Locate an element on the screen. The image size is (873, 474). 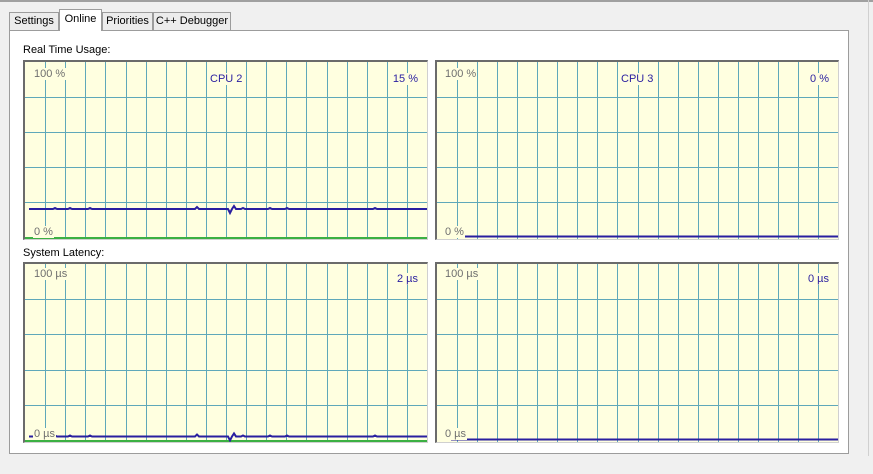
cpu3-value: 0 % is located at coordinates (819, 79).